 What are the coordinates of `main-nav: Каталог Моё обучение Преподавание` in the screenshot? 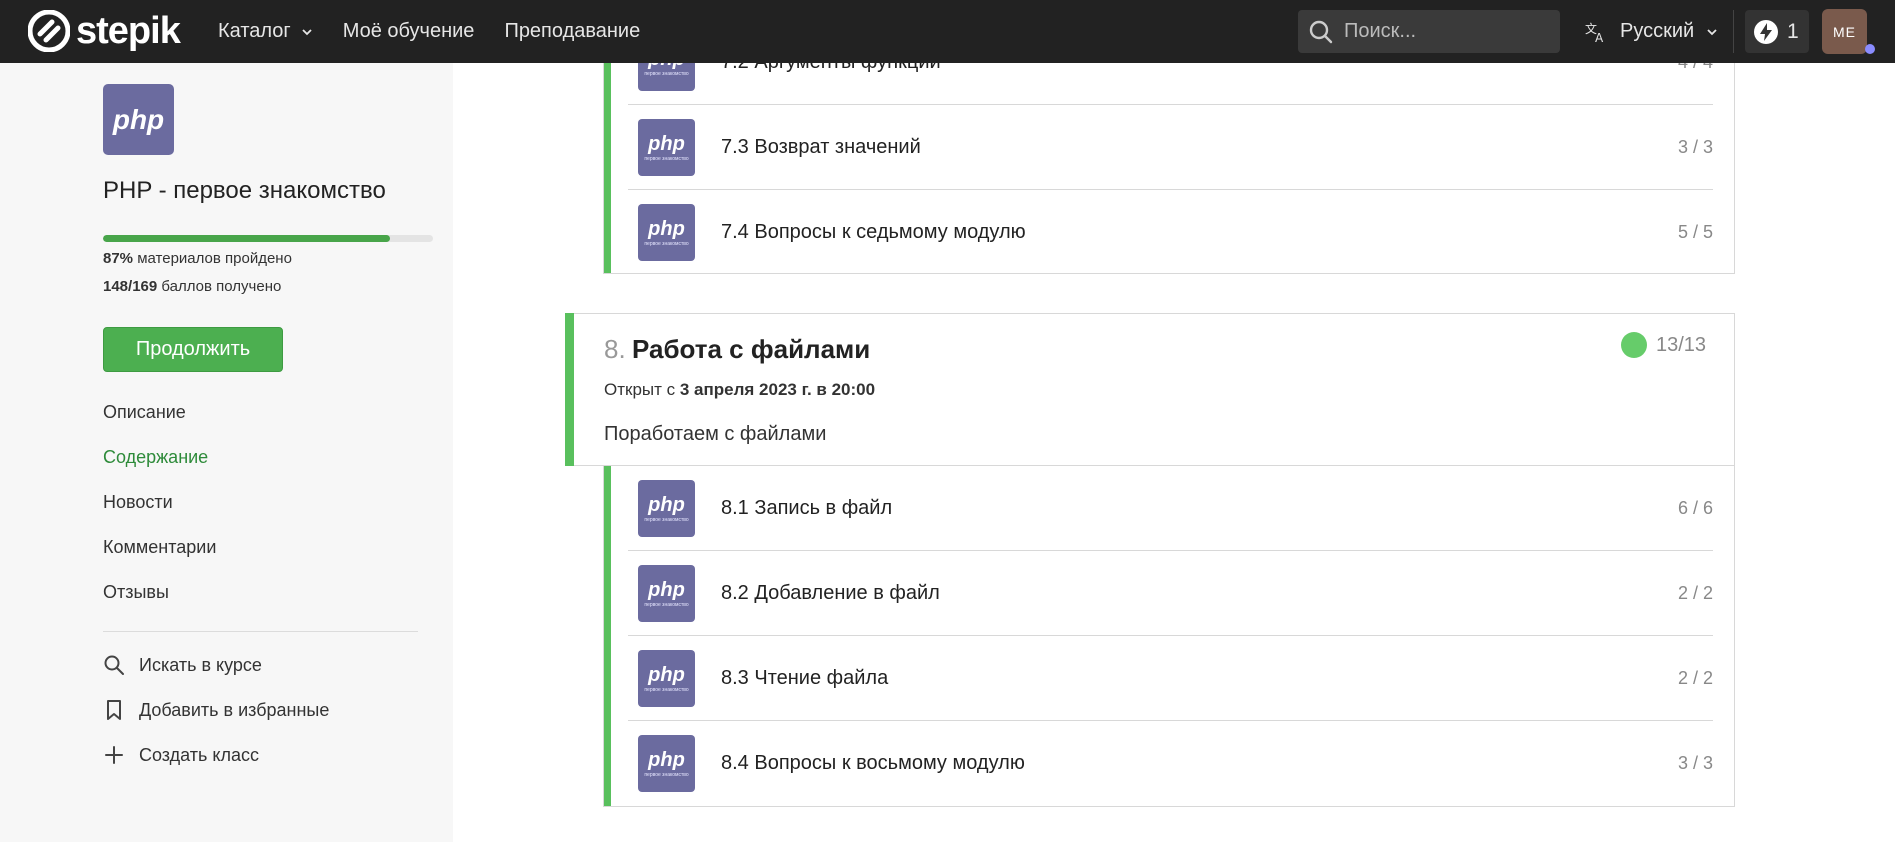 It's located at (444, 31).